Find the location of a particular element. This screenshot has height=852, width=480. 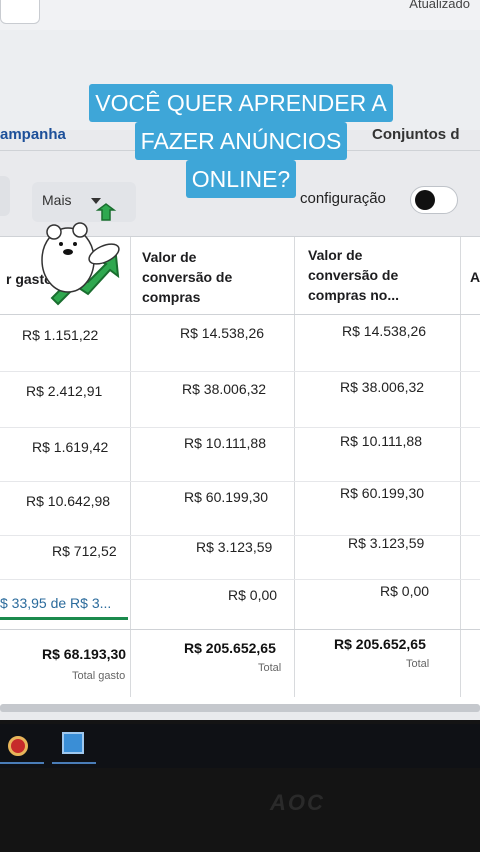

cell-conversion-2: R$ 38.006,32 is located at coordinates (382, 387).